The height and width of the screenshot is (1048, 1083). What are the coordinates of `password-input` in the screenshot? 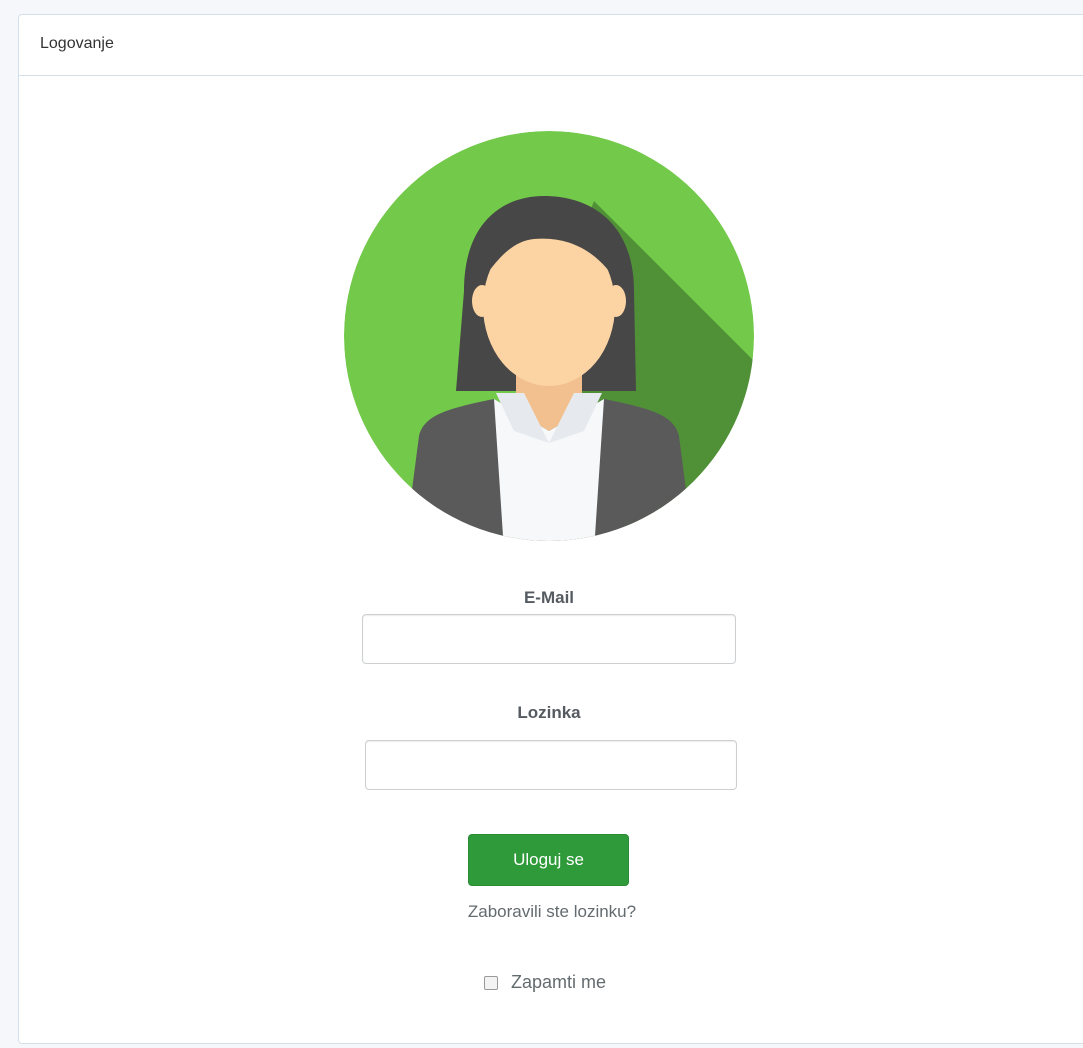 It's located at (551, 765).